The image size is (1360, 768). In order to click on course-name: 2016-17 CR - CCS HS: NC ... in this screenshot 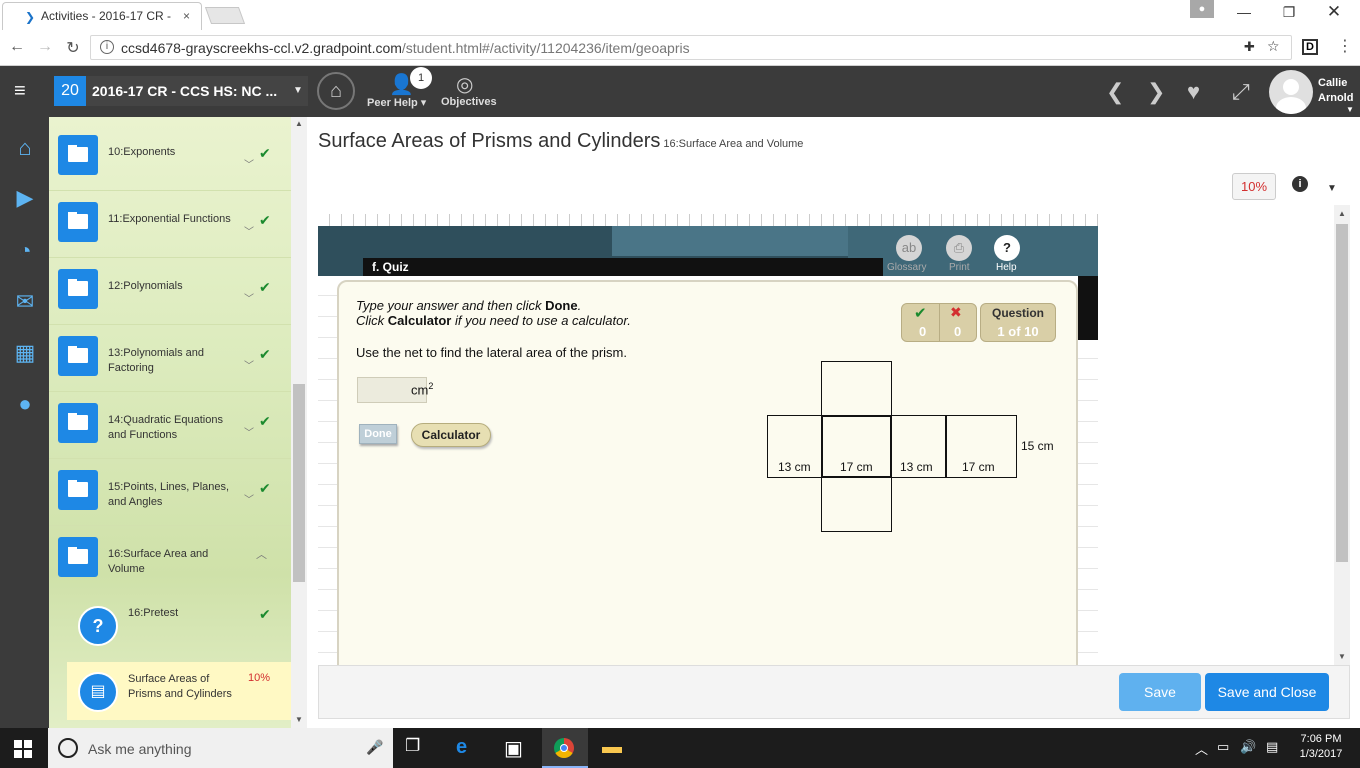, I will do `click(184, 91)`.